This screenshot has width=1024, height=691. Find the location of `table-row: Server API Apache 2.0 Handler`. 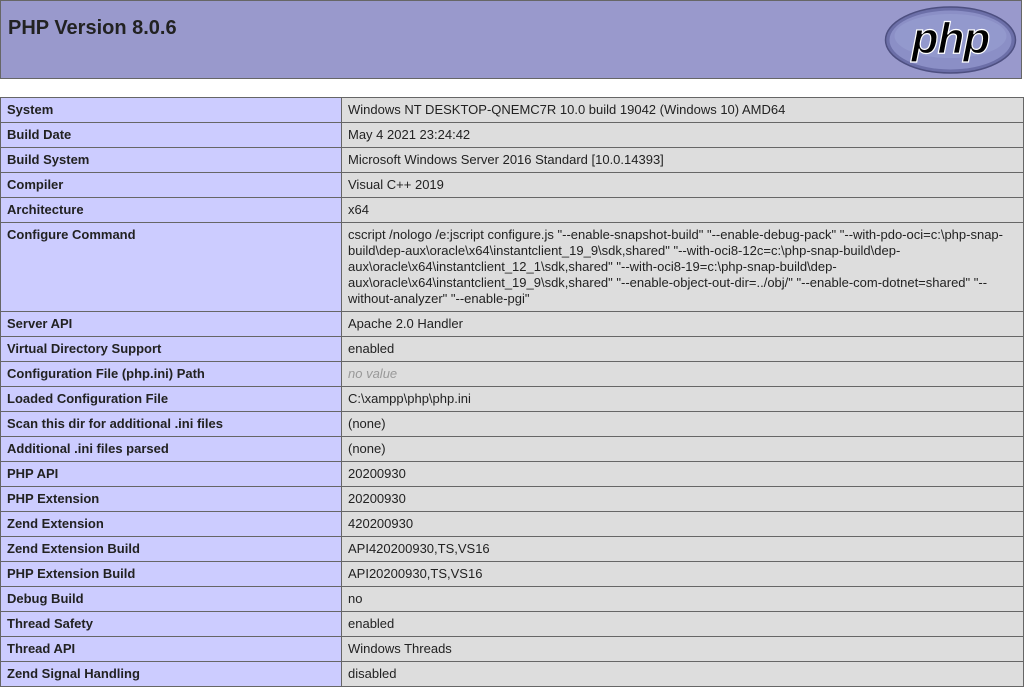

table-row: Server API Apache 2.0 Handler is located at coordinates (512, 324).